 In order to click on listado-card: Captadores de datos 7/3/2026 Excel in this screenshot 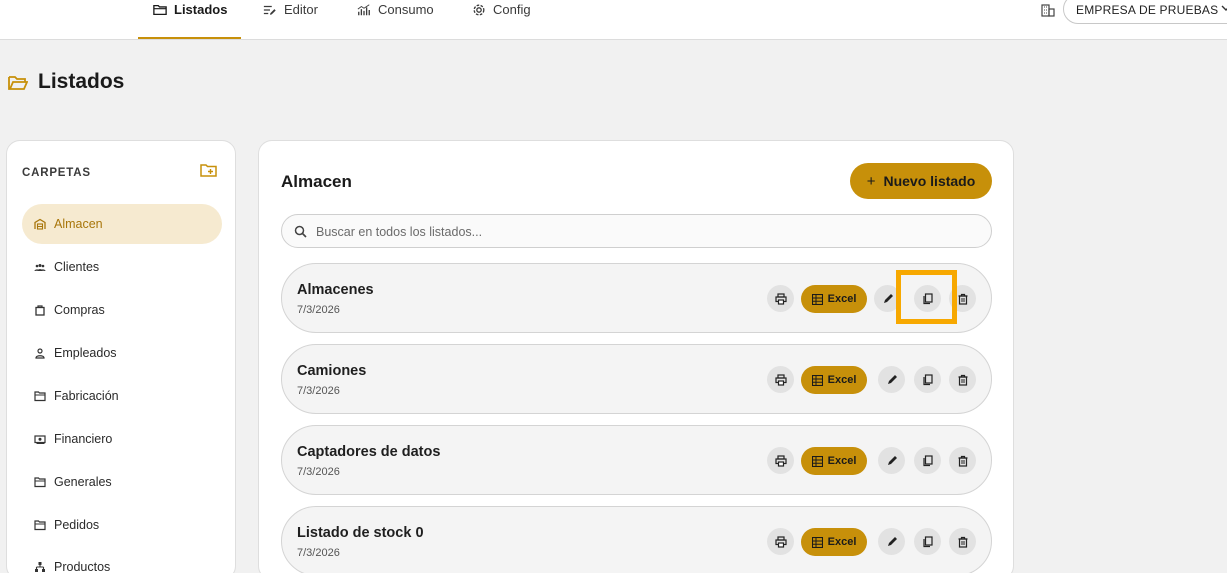, I will do `click(636, 460)`.